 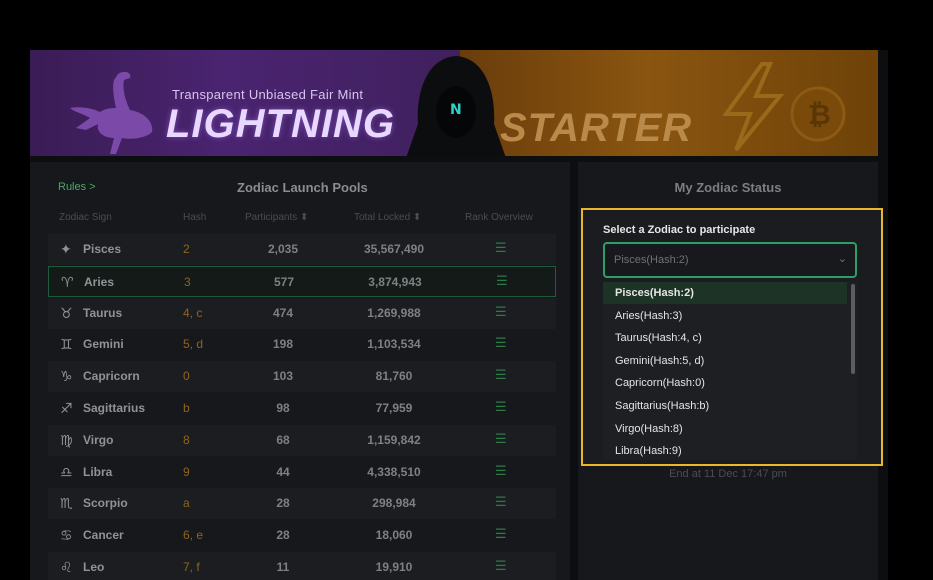 I want to click on dropdown-scrollbar, so click(x=853, y=329).